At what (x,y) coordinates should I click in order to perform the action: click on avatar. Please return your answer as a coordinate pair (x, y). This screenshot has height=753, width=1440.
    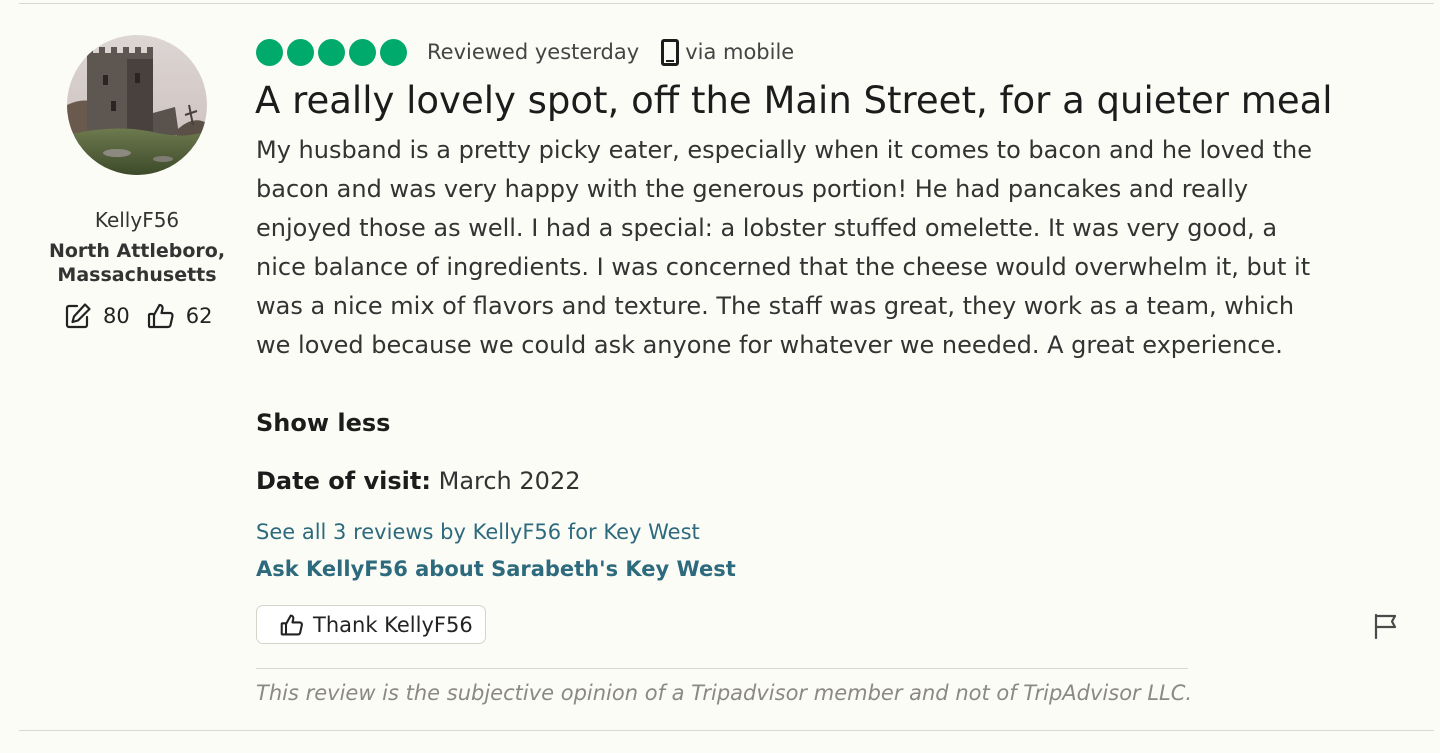
    Looking at the image, I should click on (137, 105).